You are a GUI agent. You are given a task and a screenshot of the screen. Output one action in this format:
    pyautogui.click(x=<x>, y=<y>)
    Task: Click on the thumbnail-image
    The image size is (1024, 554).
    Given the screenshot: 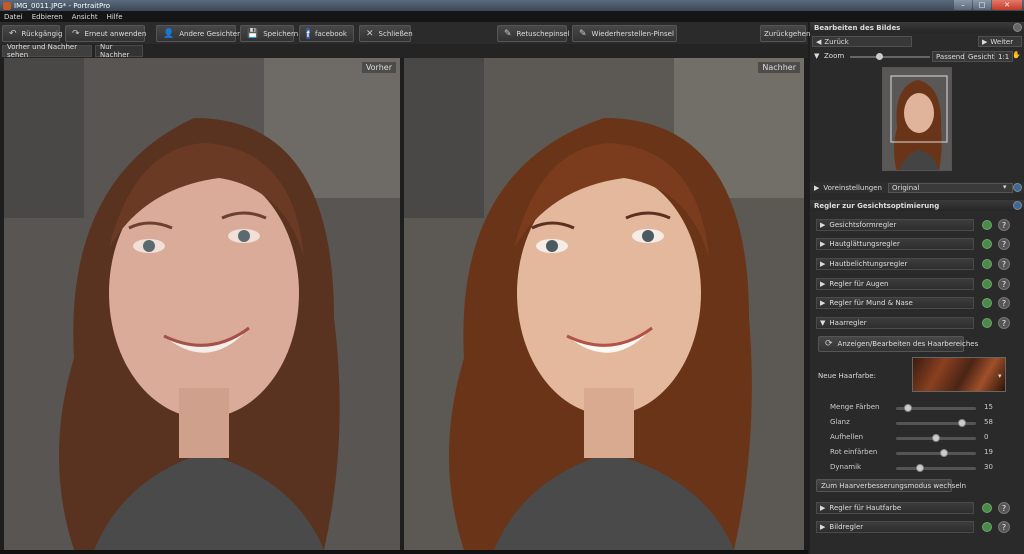 What is the action you would take?
    pyautogui.click(x=917, y=119)
    